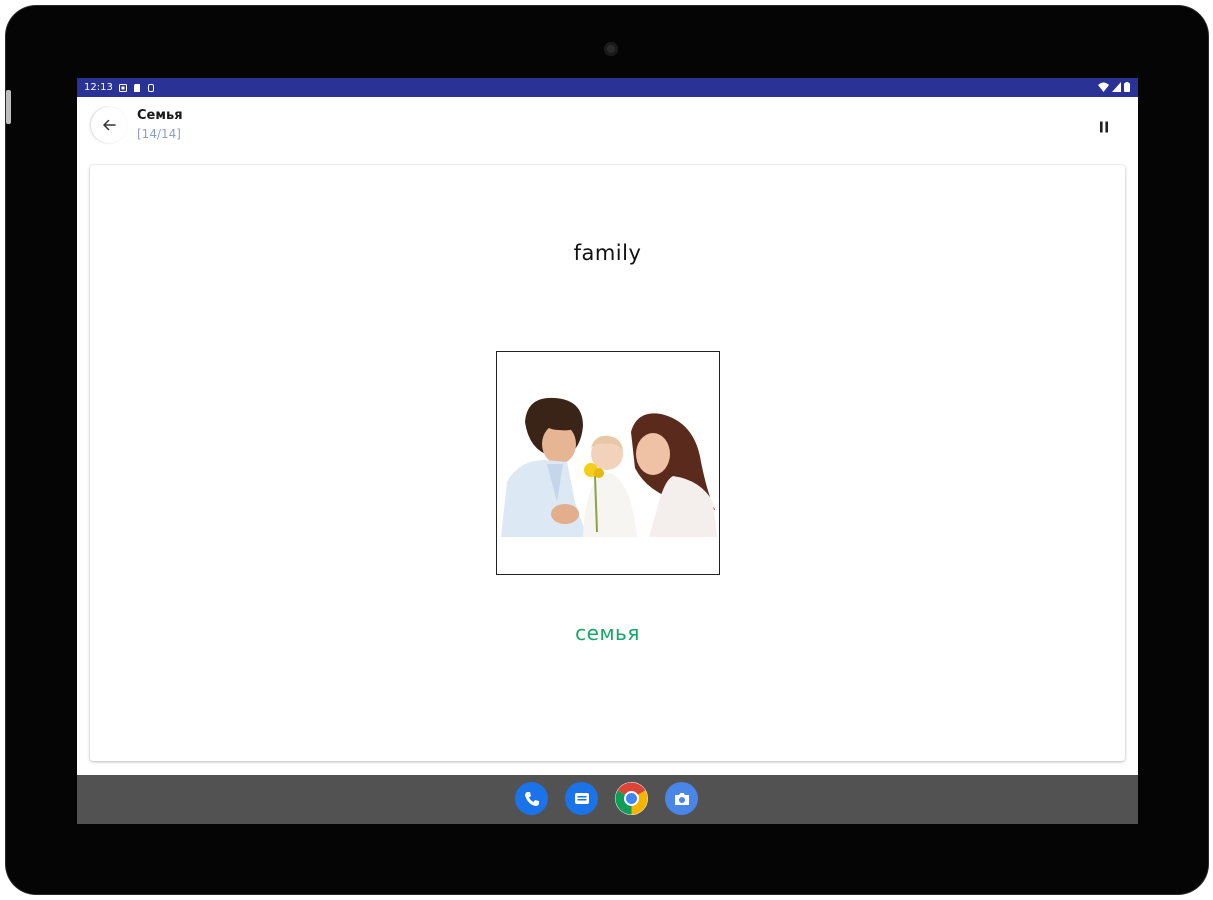 The height and width of the screenshot is (900, 1213). I want to click on signal-icon, so click(1116, 87).